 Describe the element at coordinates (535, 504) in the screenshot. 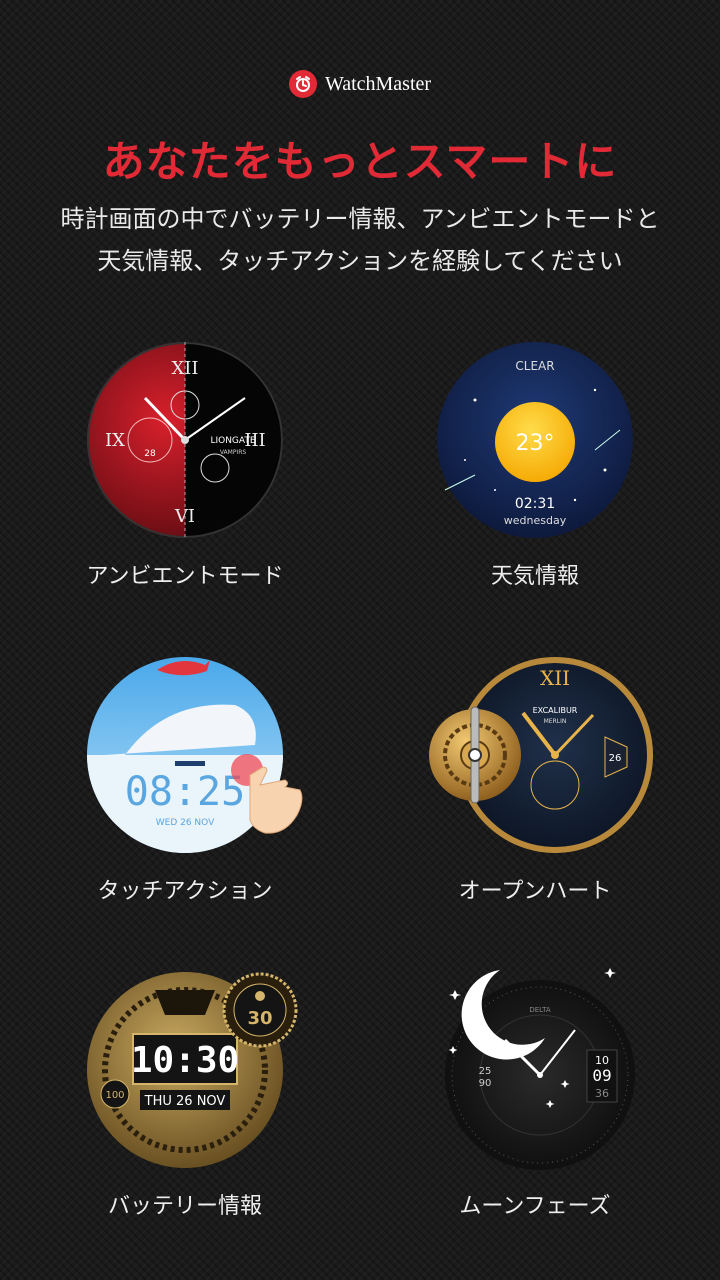

I see `weather-time: 02:31` at that location.